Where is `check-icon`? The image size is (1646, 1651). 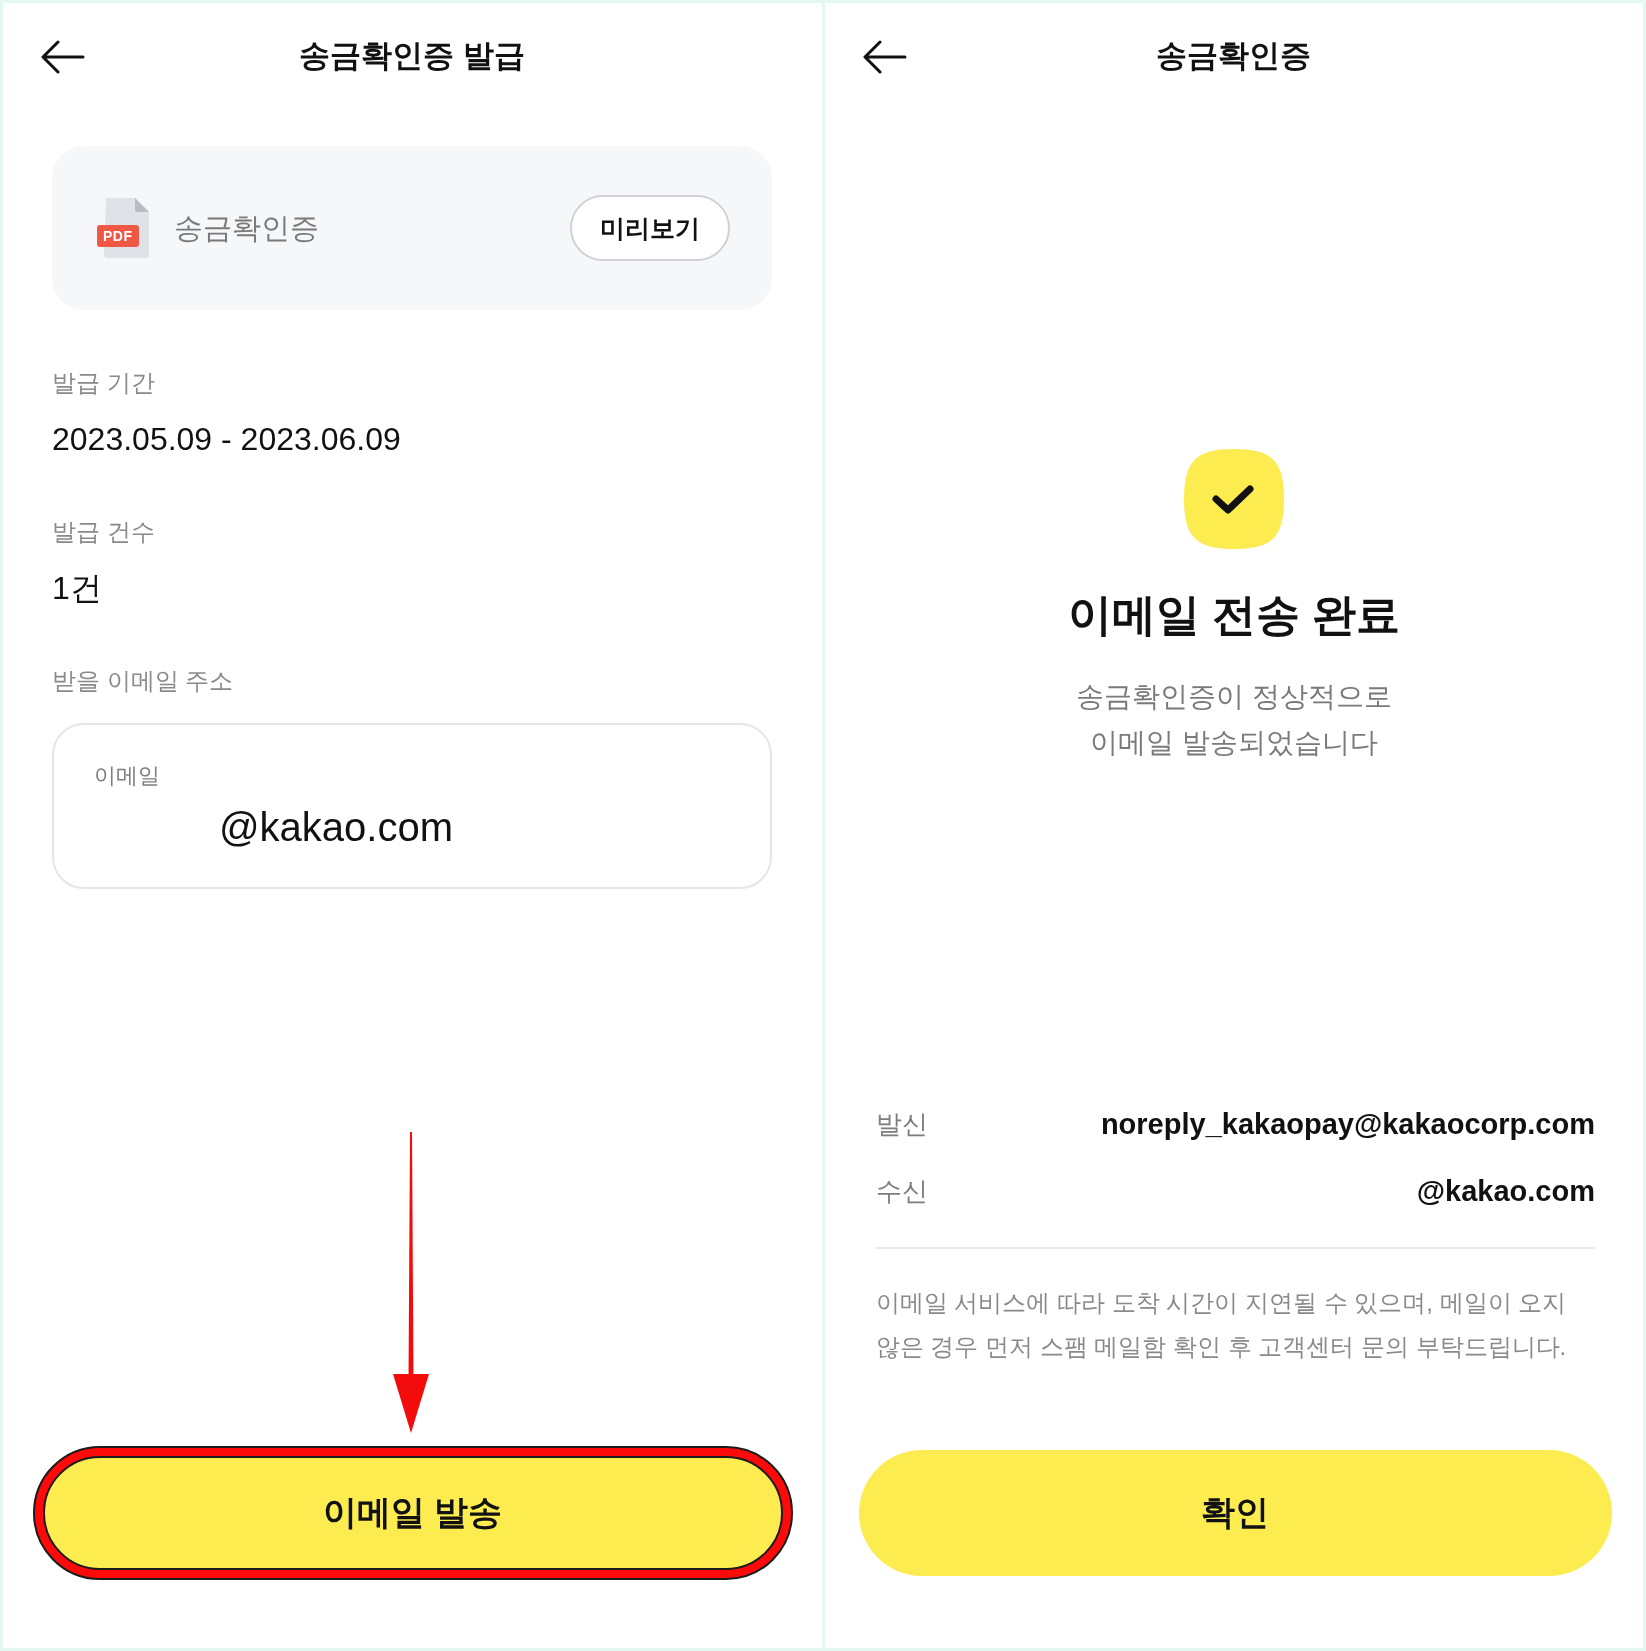
check-icon is located at coordinates (1233, 499).